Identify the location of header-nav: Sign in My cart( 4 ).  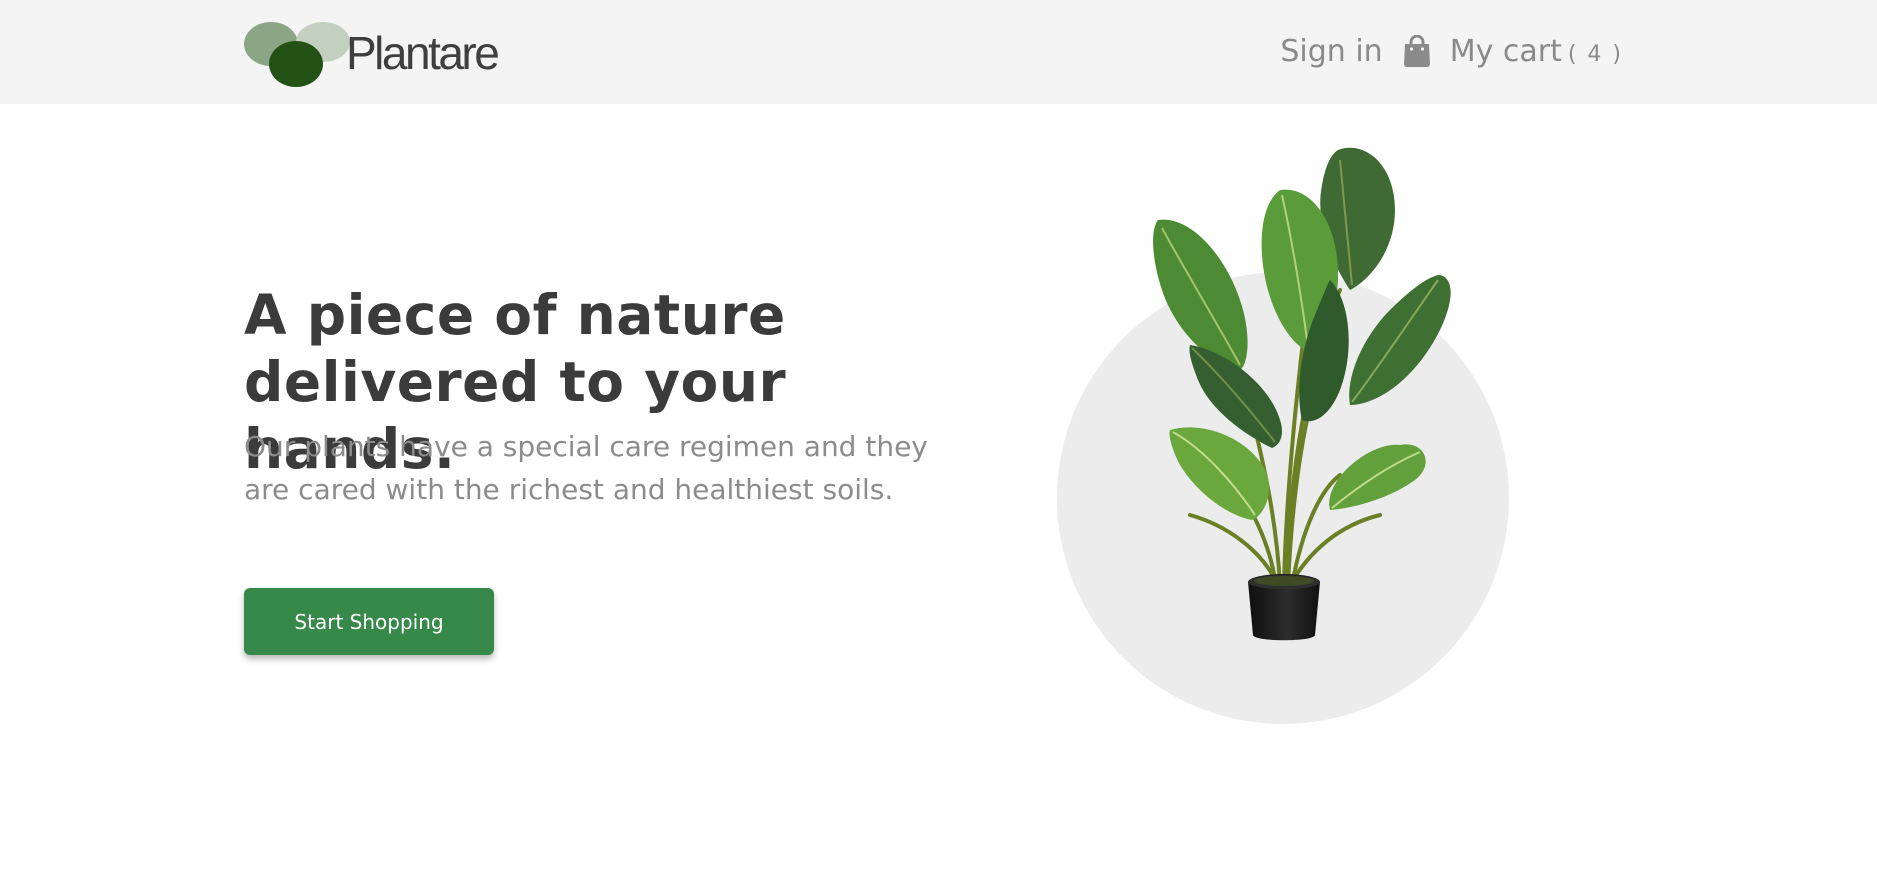
(1451, 51).